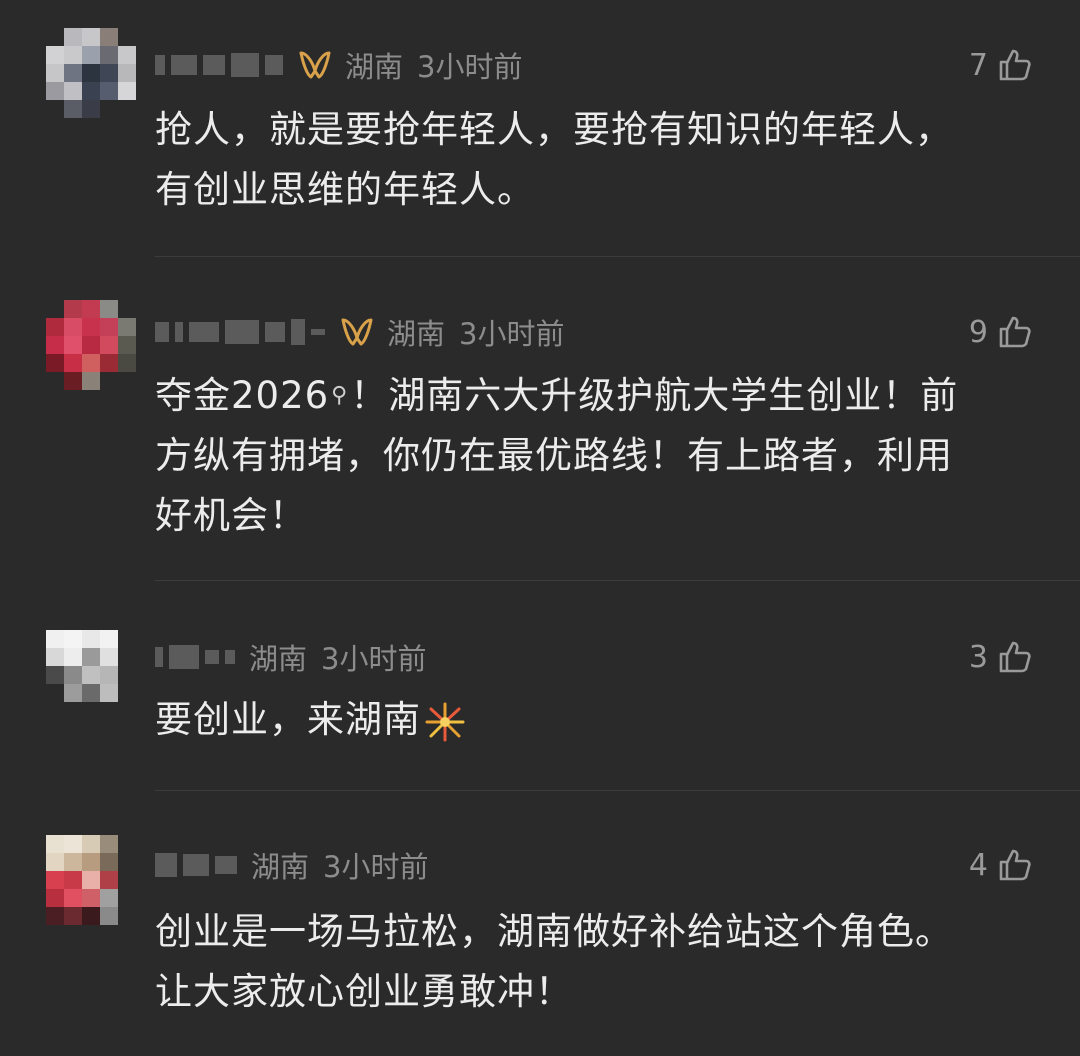 Image resolution: width=1080 pixels, height=1056 pixels. Describe the element at coordinates (554, 931) in the screenshot. I see `comment-text-line: 创业是一场马拉松，湖南做好补给站这个角色。` at that location.